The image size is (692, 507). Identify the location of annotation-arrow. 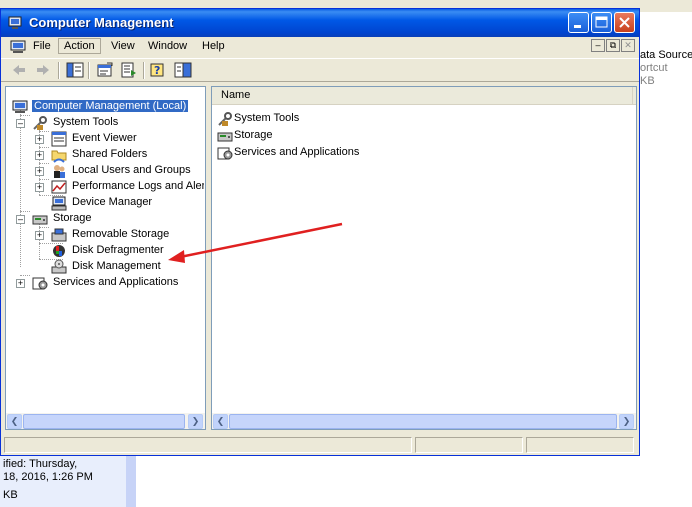
(255, 242).